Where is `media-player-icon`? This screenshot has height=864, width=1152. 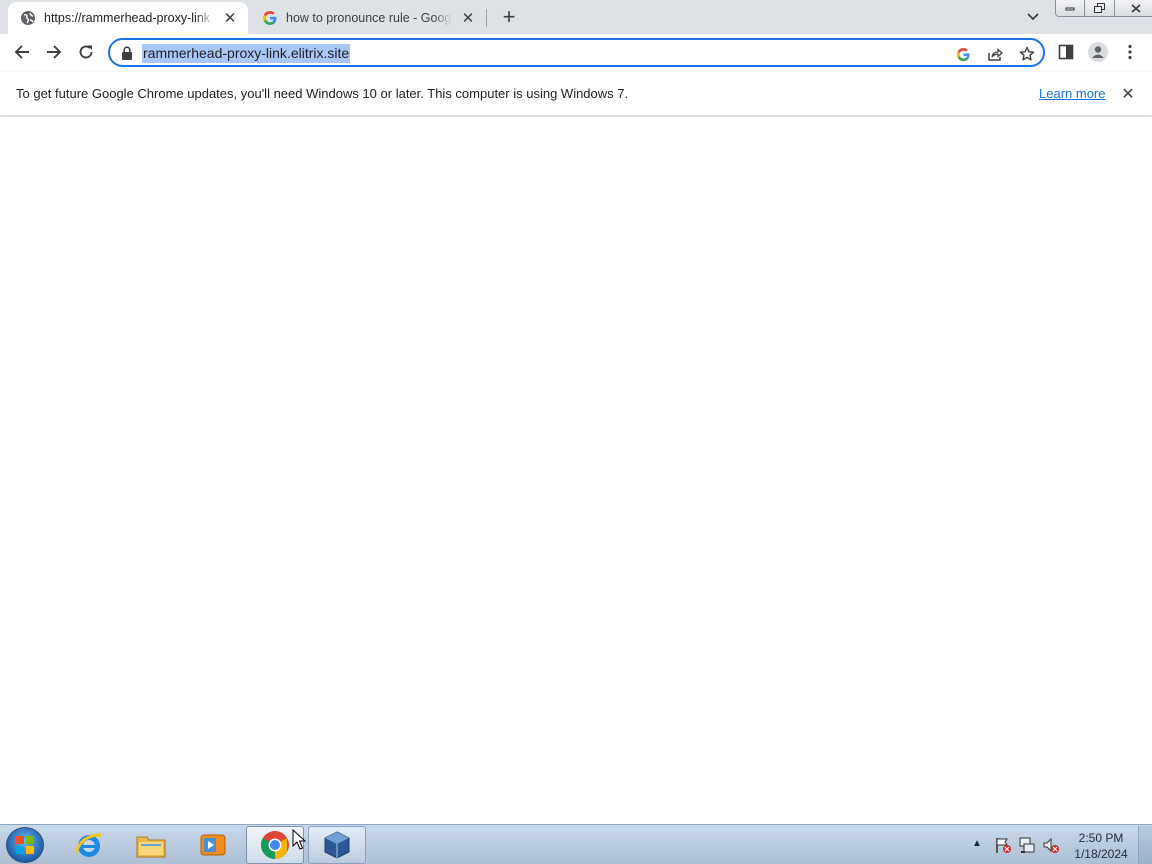 media-player-icon is located at coordinates (213, 845).